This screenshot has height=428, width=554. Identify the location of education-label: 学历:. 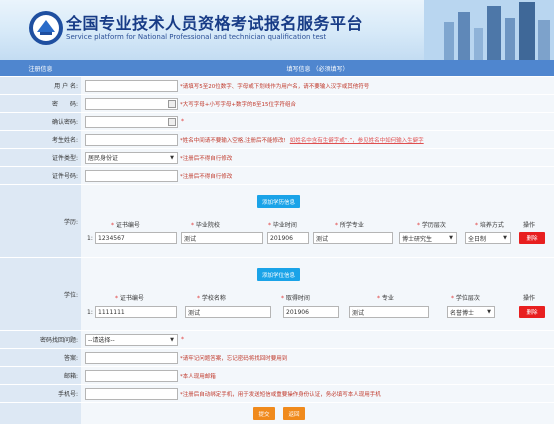
(40, 221).